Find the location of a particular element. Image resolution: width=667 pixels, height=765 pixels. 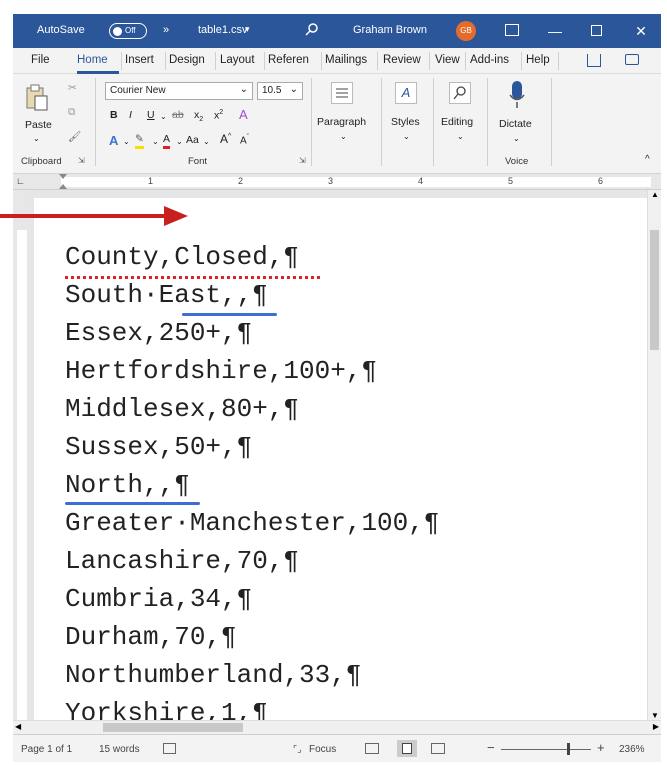

grow-font-button: A^ is located at coordinates (225, 139).